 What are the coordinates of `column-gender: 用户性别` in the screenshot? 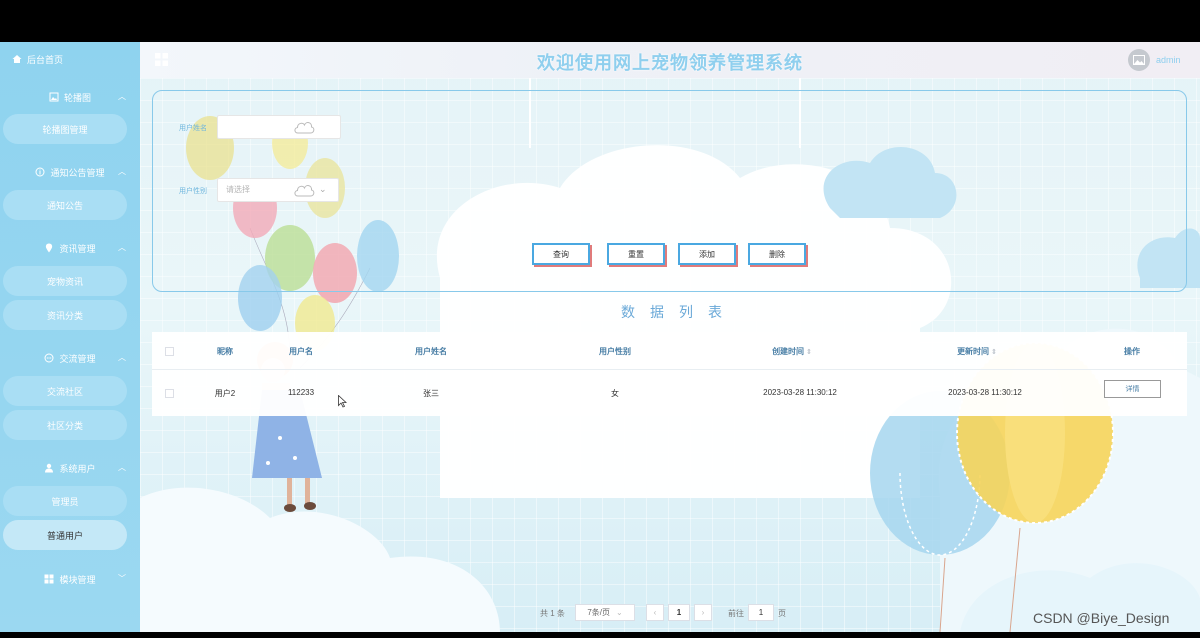 It's located at (615, 351).